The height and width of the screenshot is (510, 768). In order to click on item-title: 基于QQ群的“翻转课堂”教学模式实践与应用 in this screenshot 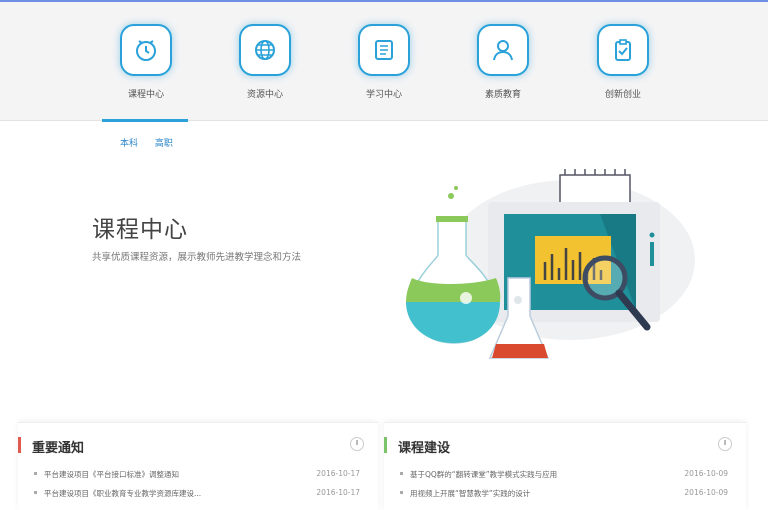, I will do `click(484, 474)`.